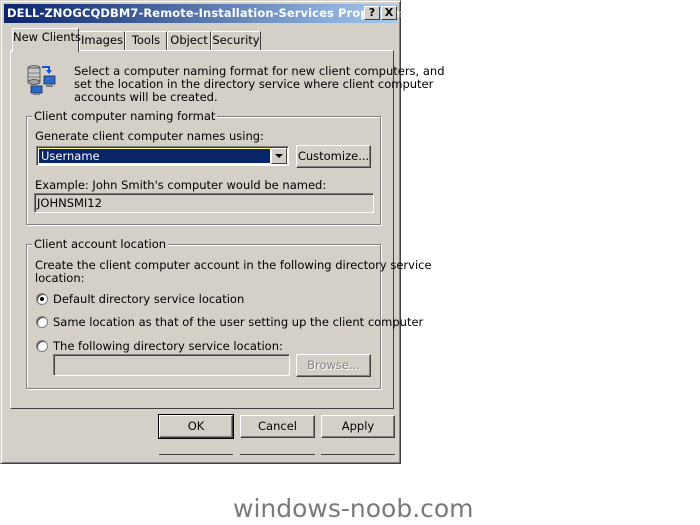 This screenshot has height=525, width=700. I want to click on apply-button: Apply, so click(358, 426).